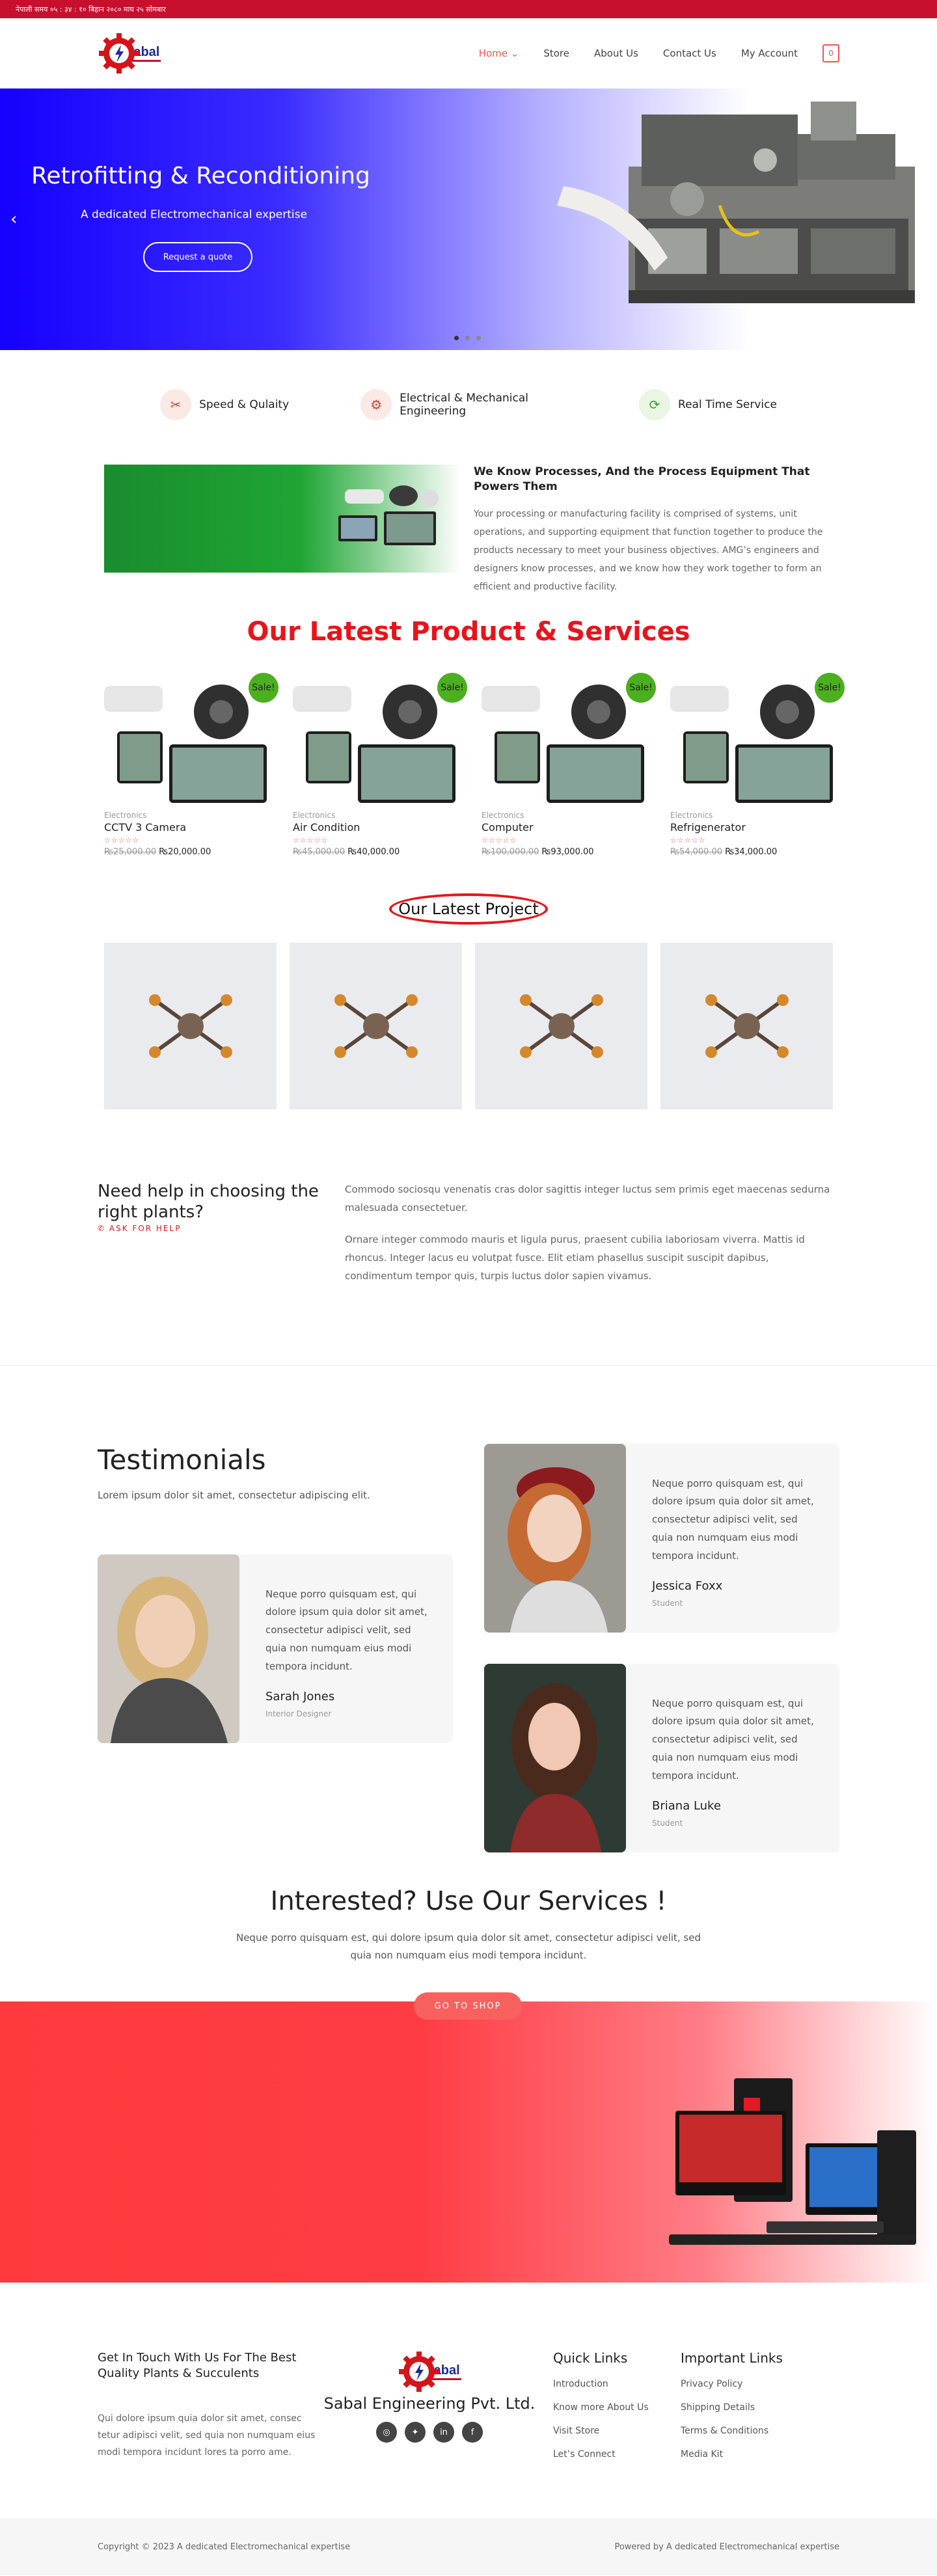 Image resolution: width=937 pixels, height=2576 pixels. I want to click on footer-link-connect: Let’s Connect, so click(617, 2454).